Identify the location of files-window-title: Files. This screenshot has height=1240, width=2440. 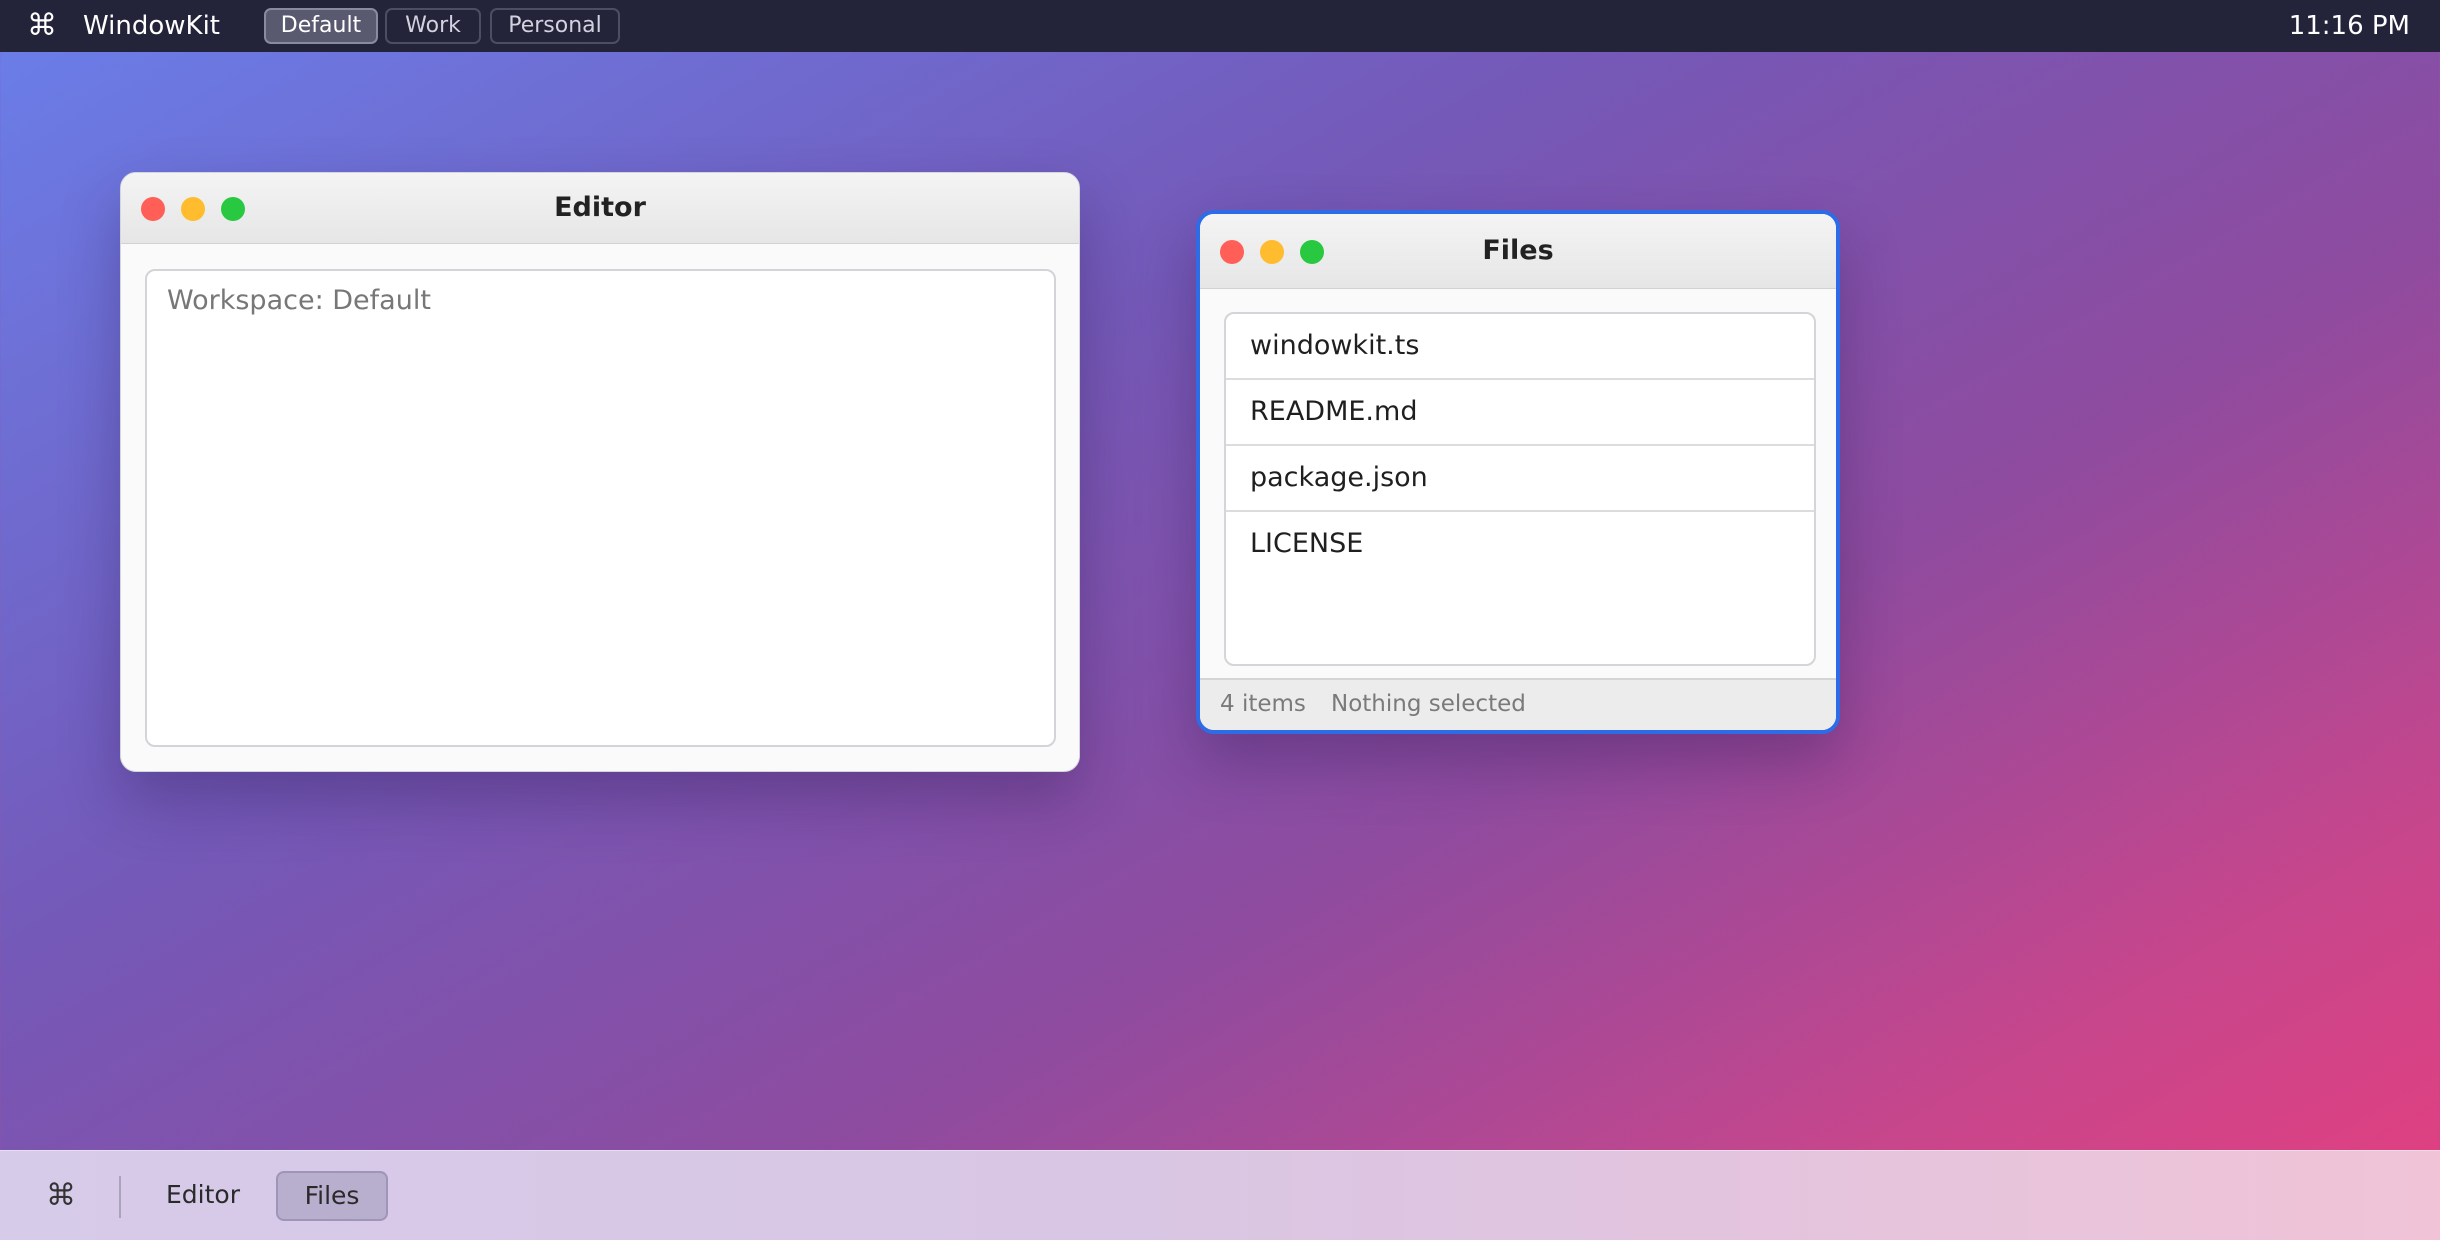
(1518, 250).